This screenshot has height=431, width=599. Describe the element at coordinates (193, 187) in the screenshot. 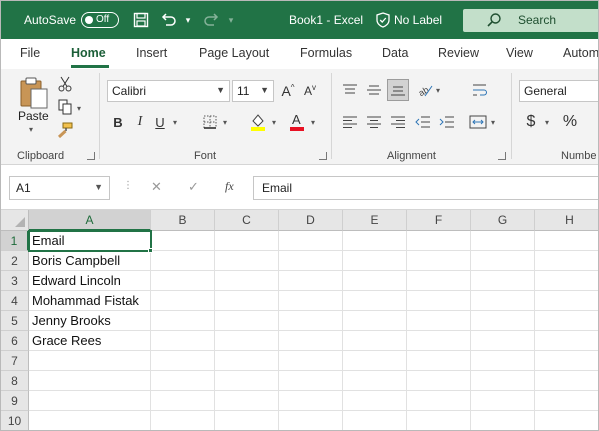

I see `enter-icon: ✓` at that location.